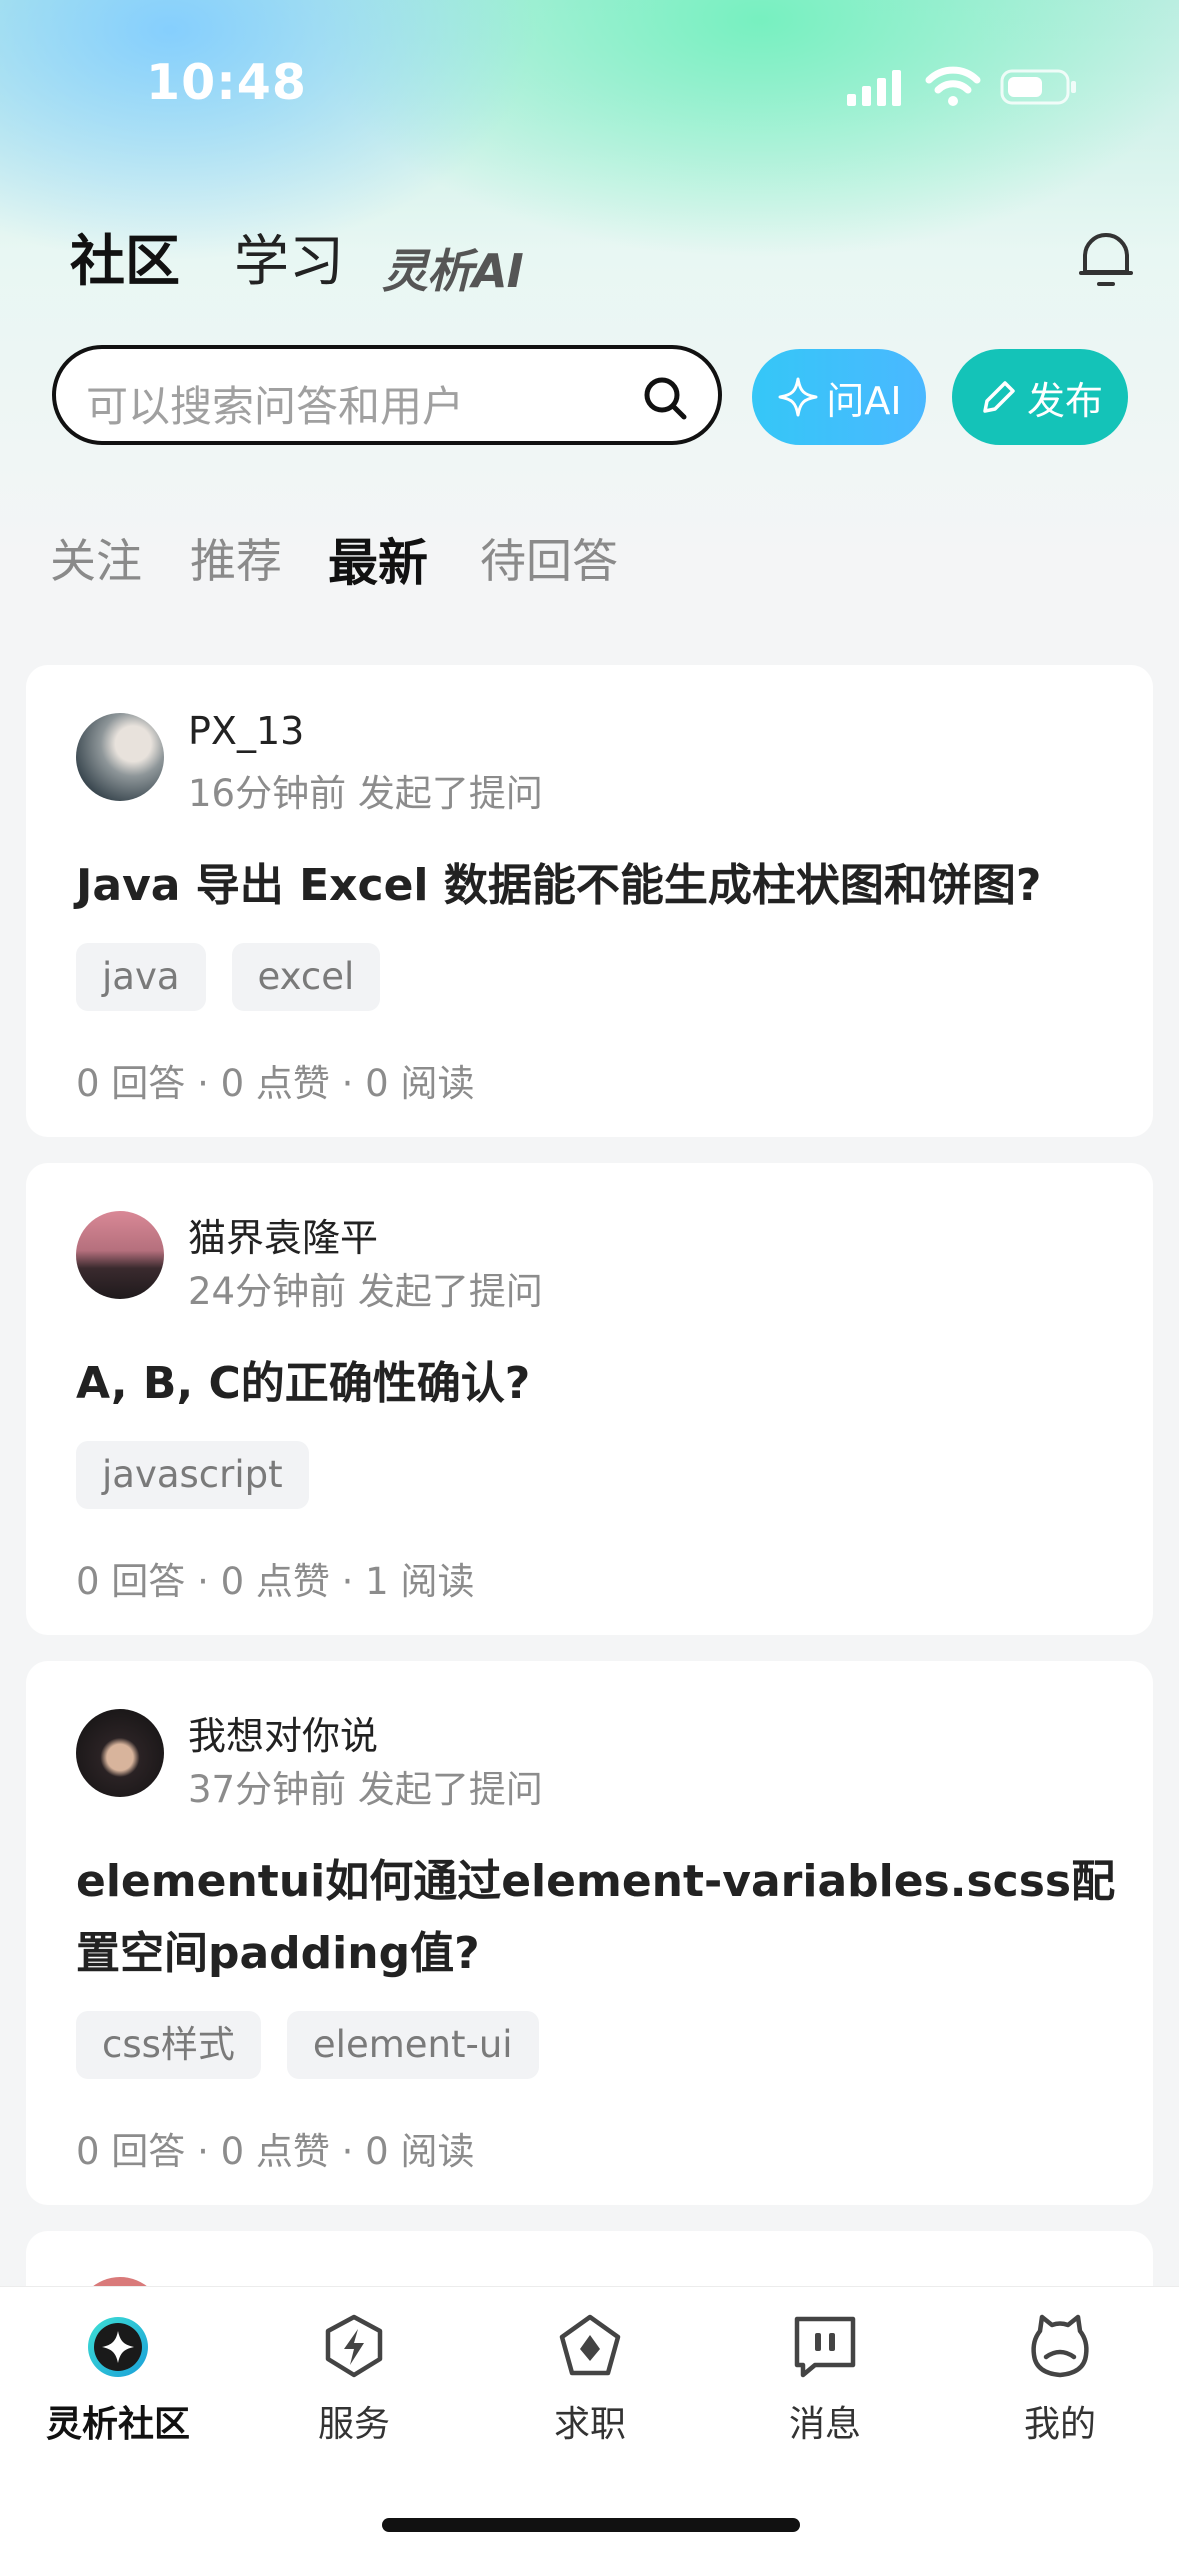  I want to click on search-icon, so click(665, 398).